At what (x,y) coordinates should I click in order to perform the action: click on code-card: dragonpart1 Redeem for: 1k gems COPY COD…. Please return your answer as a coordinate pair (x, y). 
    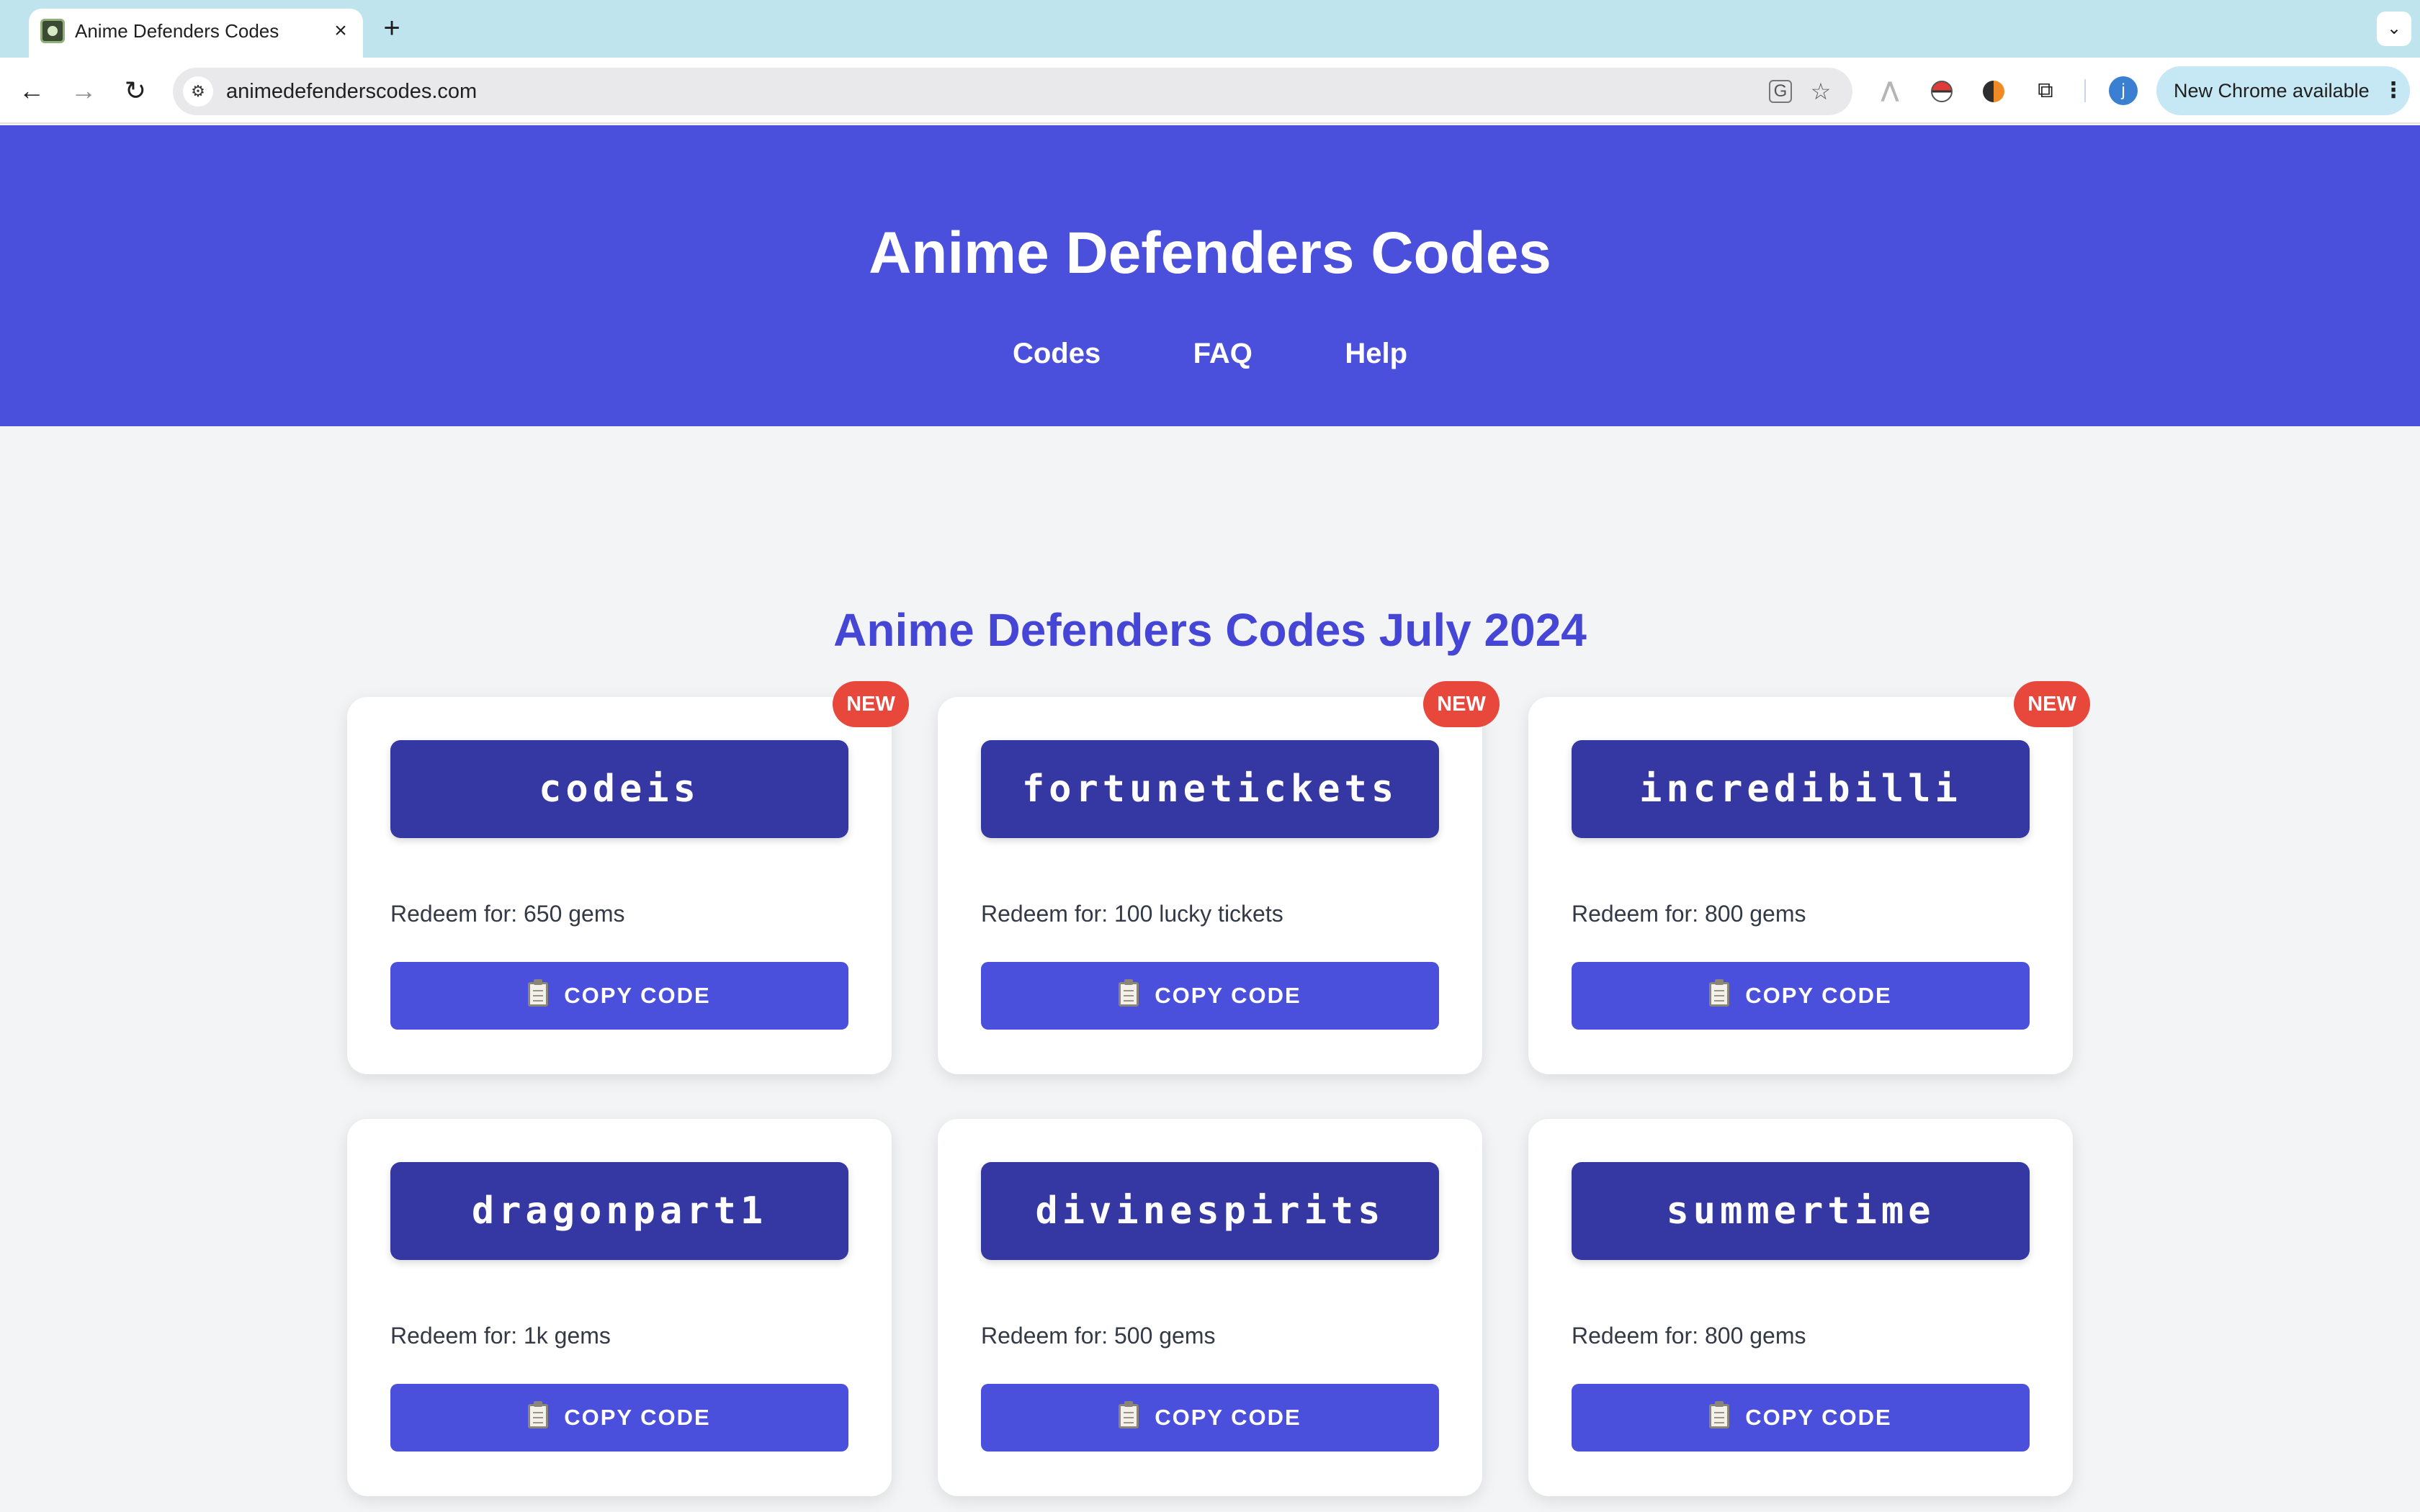
    Looking at the image, I should click on (619, 1307).